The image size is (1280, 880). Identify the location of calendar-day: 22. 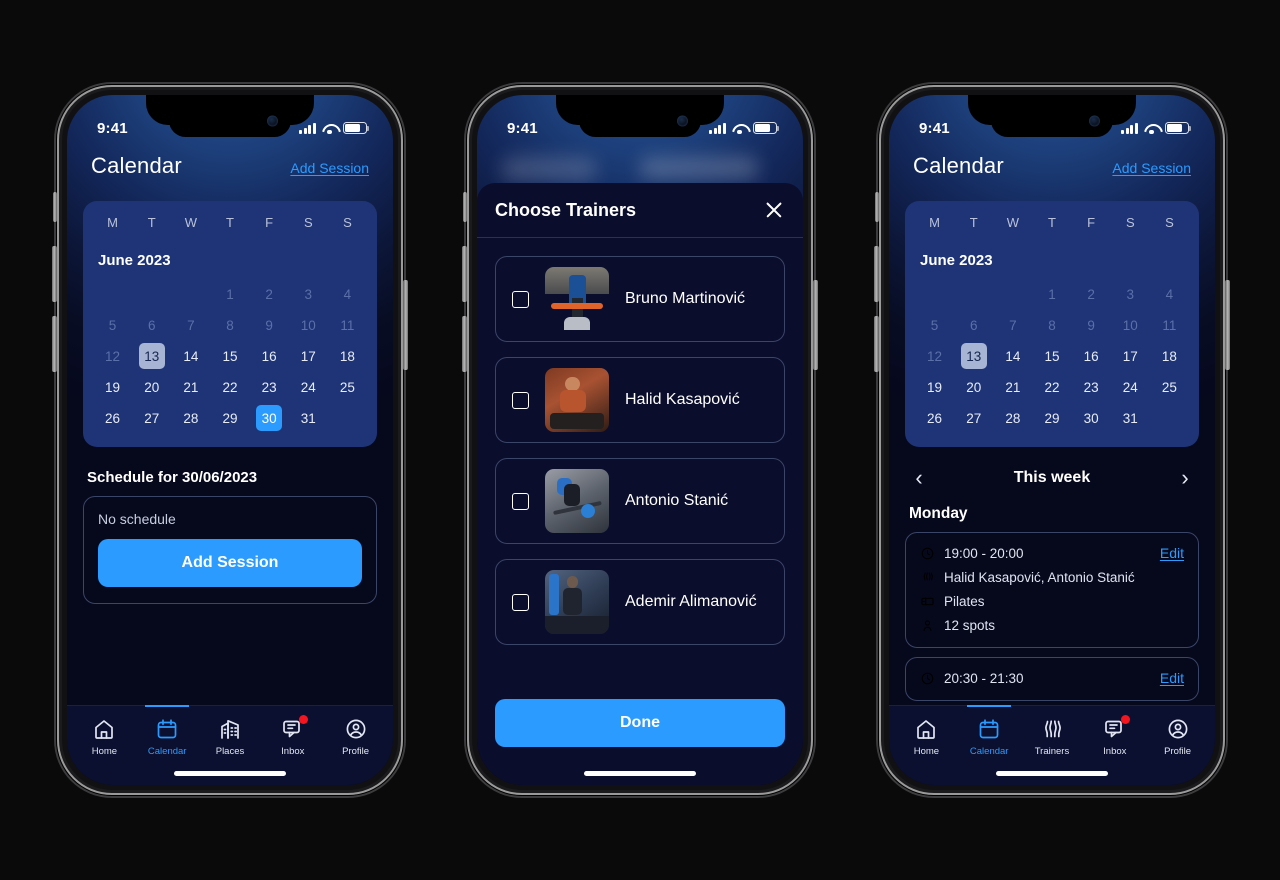
(1052, 387).